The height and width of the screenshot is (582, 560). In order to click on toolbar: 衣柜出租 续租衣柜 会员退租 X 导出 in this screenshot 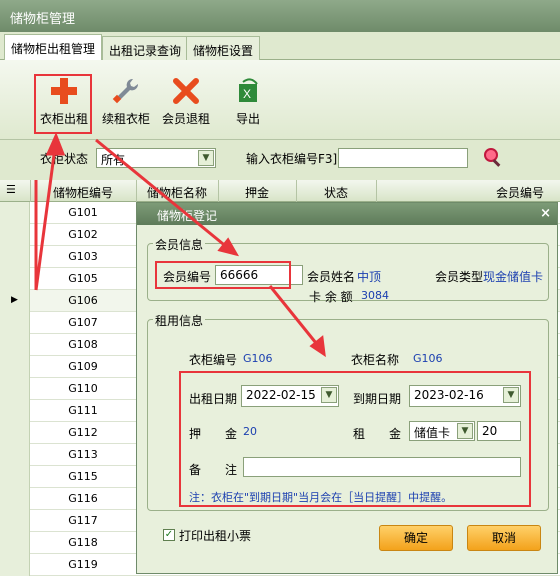, I will do `click(280, 100)`.